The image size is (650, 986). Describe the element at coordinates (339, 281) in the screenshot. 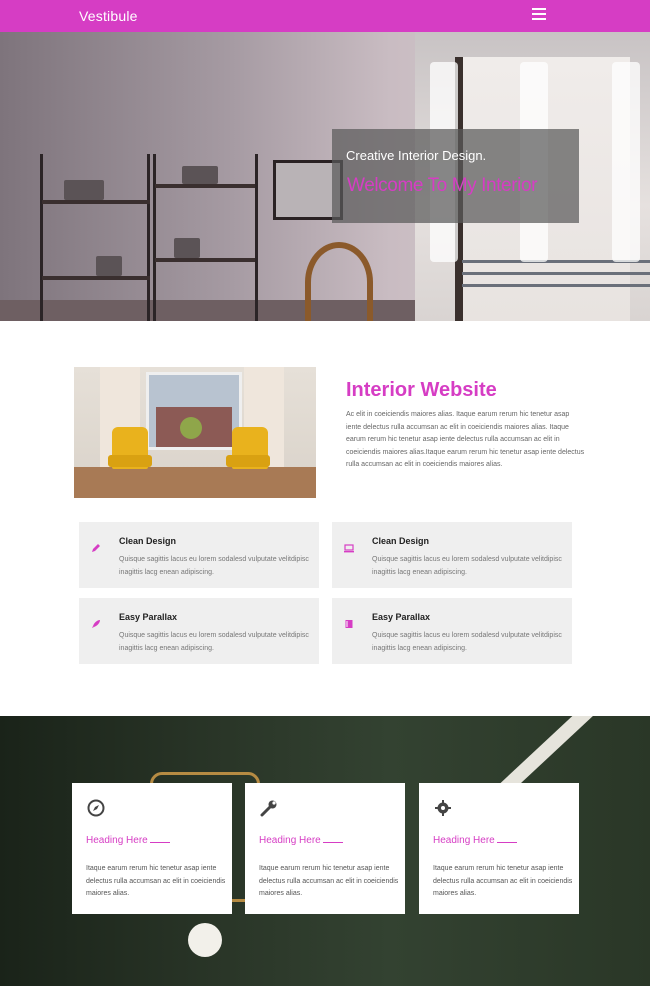

I see `harp` at that location.